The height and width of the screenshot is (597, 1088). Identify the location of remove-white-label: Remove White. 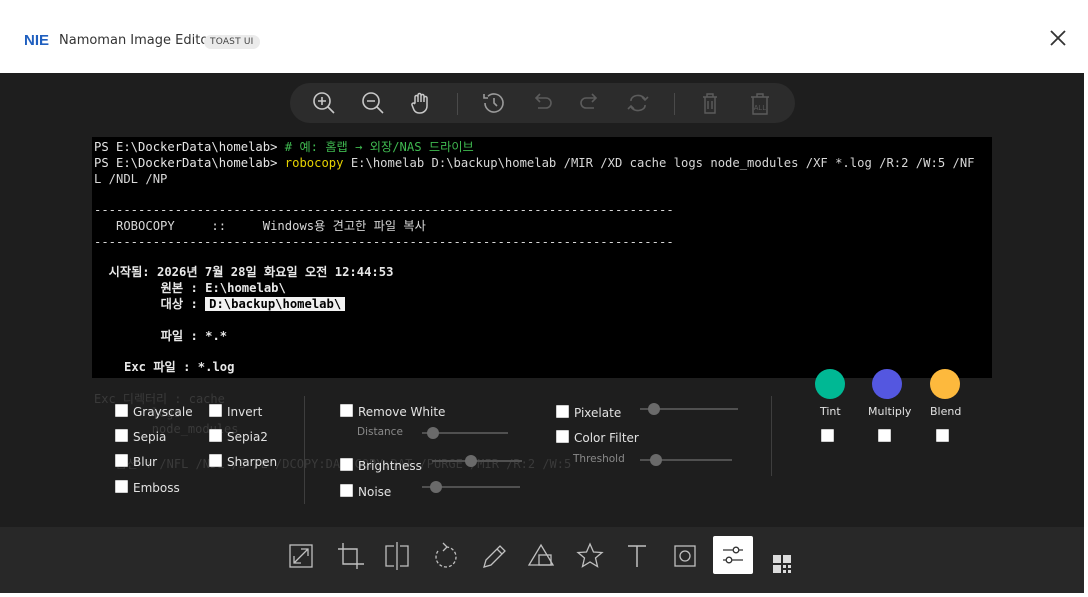
(402, 412).